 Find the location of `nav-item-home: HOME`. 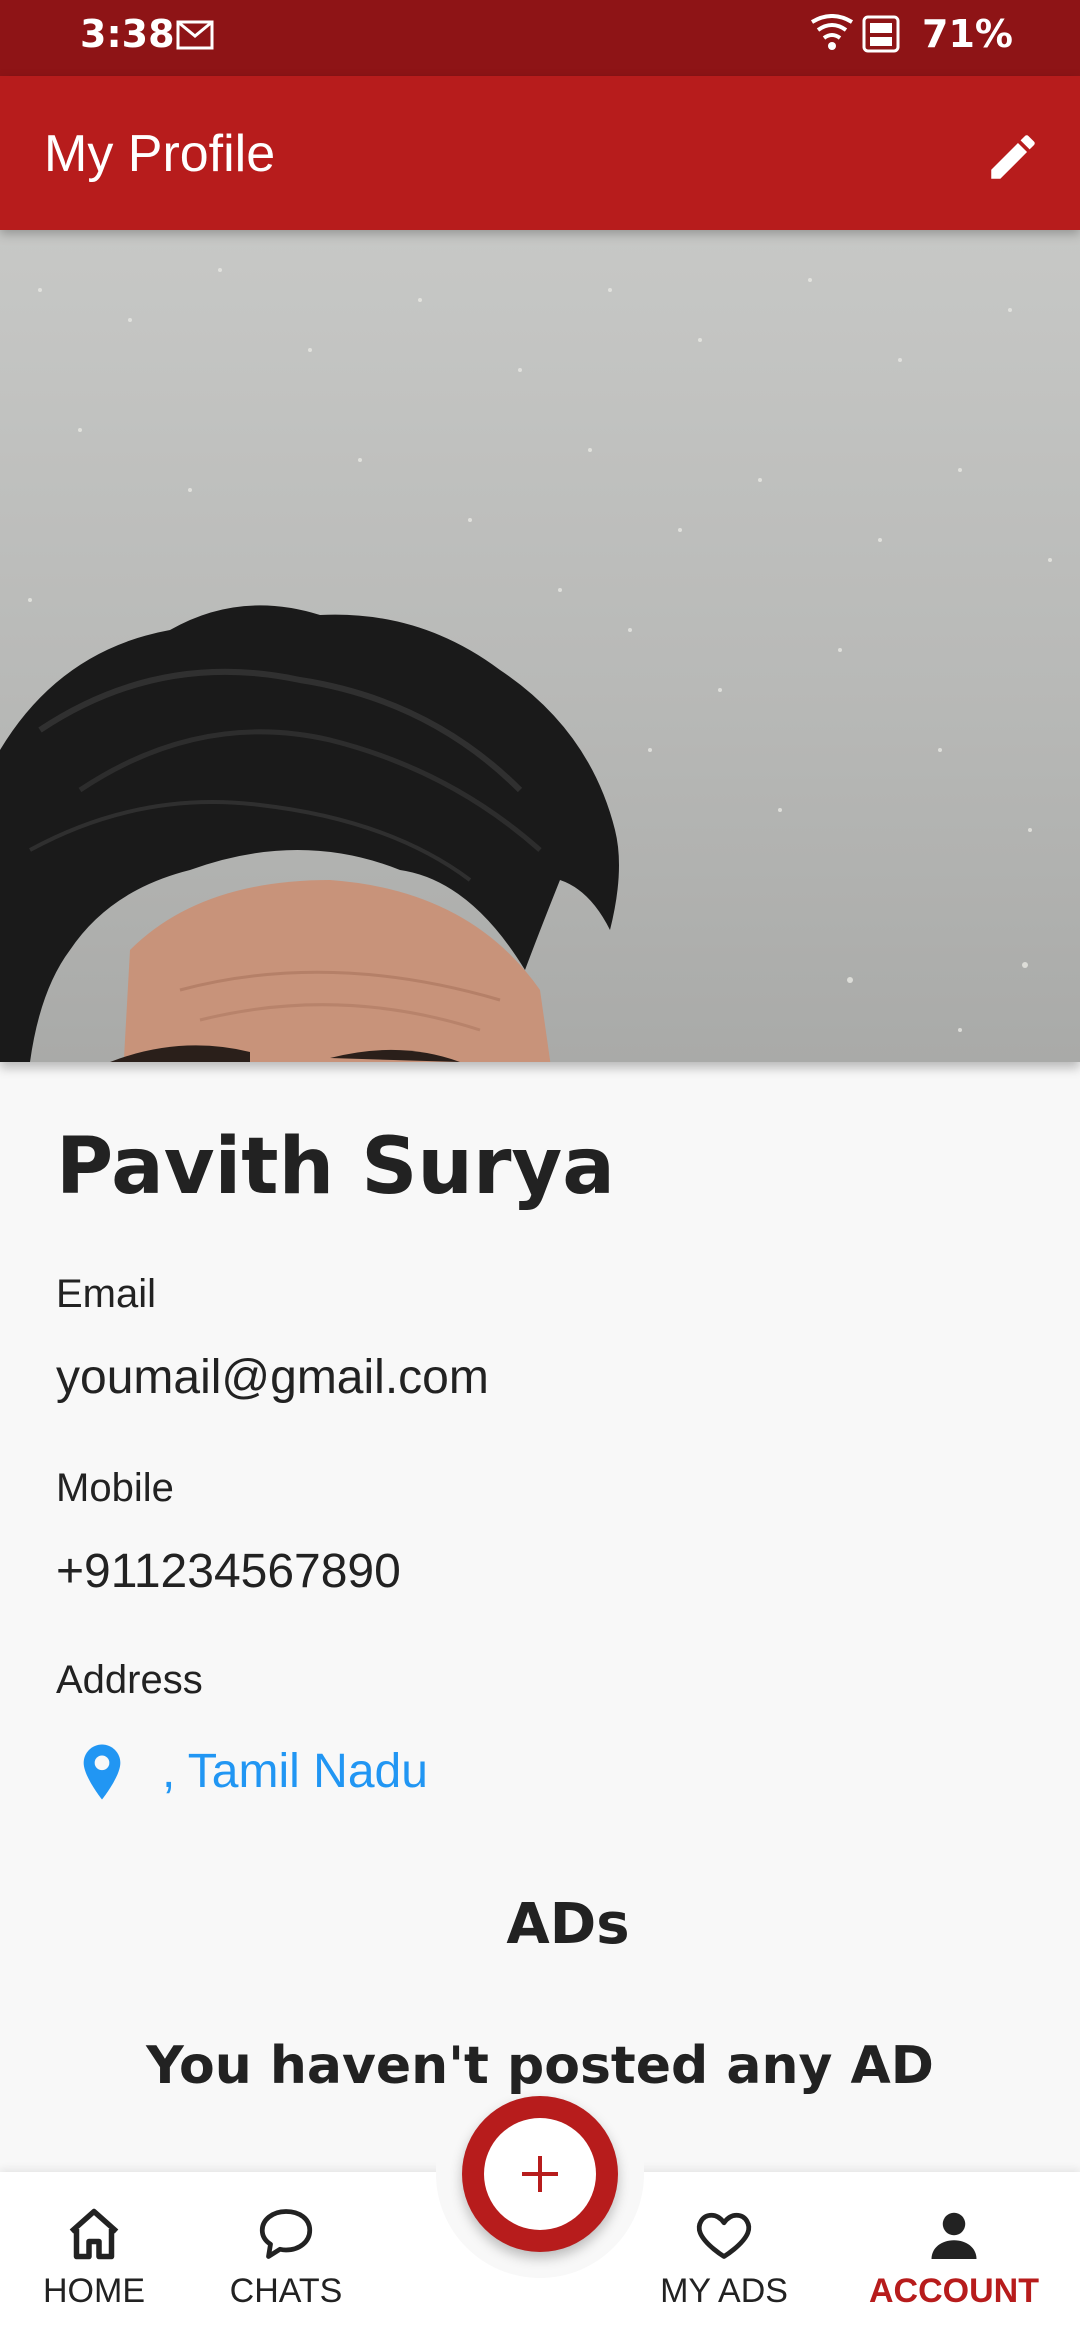

nav-item-home: HOME is located at coordinates (97, 2256).